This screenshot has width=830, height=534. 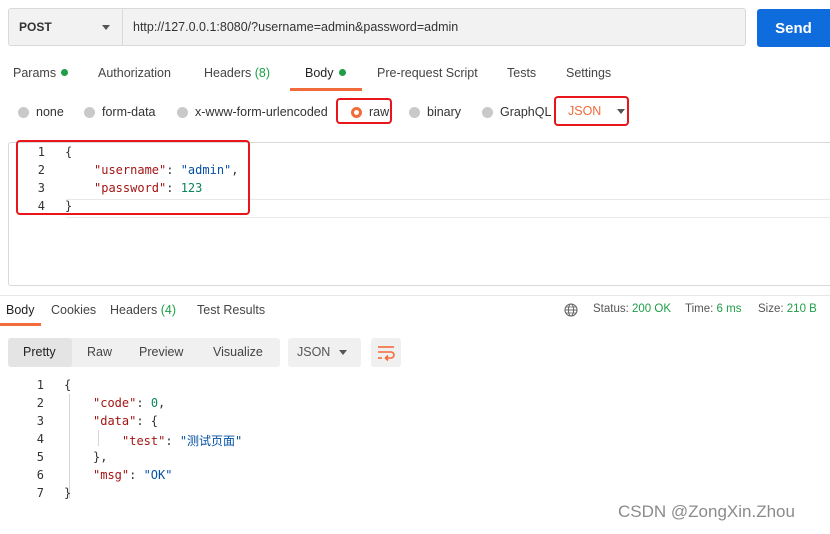 What do you see at coordinates (444, 112) in the screenshot?
I see `radio-binary-label: binary` at bounding box center [444, 112].